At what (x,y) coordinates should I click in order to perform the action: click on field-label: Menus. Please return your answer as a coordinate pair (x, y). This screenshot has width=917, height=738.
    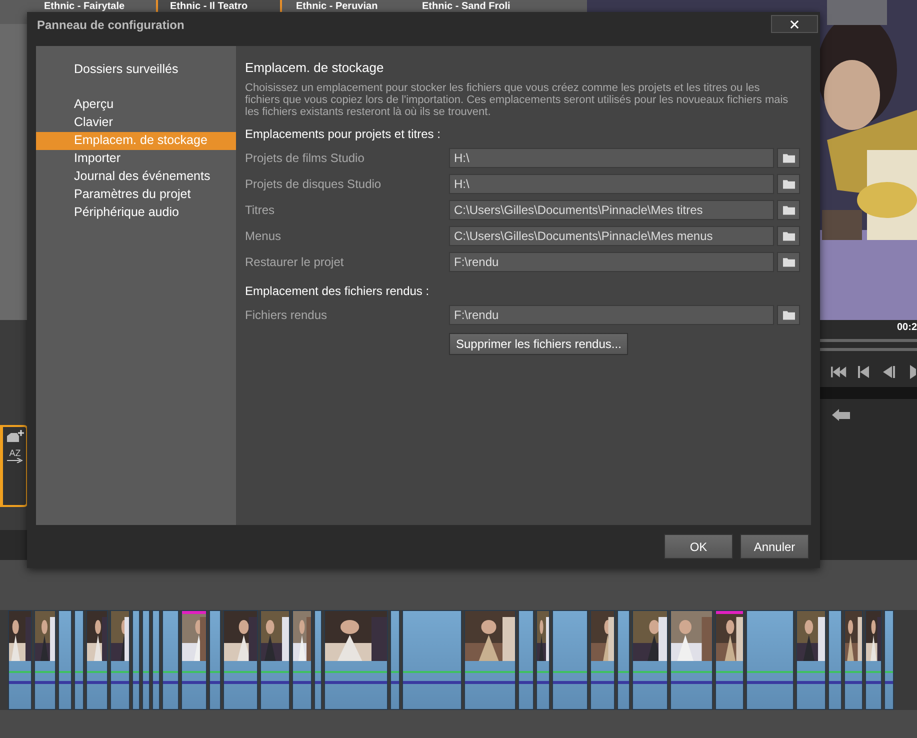
    Looking at the image, I should click on (263, 236).